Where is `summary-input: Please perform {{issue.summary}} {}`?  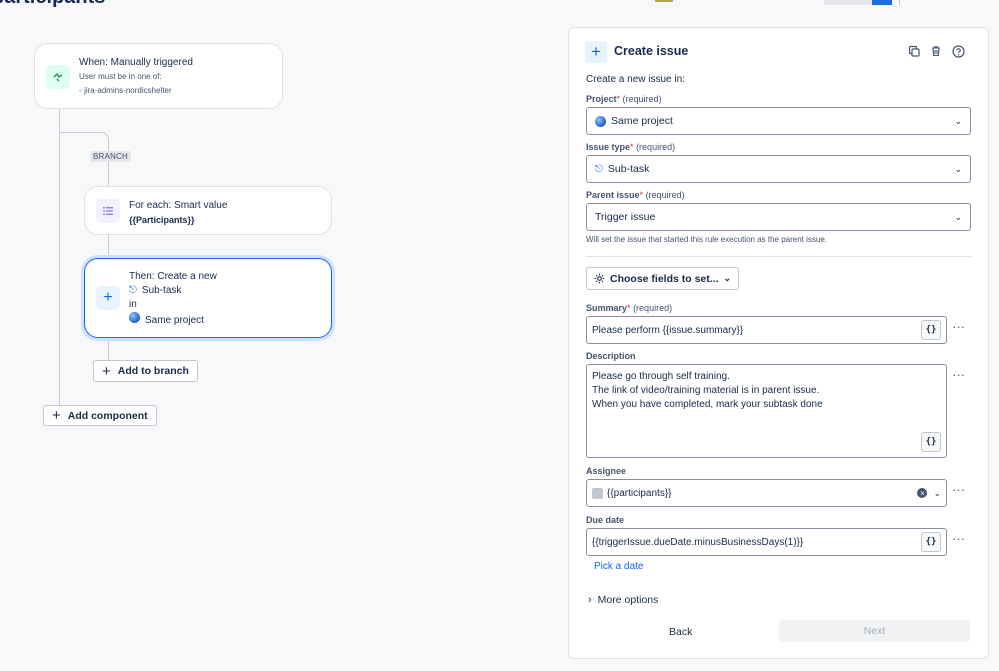 summary-input: Please perform {{issue.summary}} {} is located at coordinates (766, 330).